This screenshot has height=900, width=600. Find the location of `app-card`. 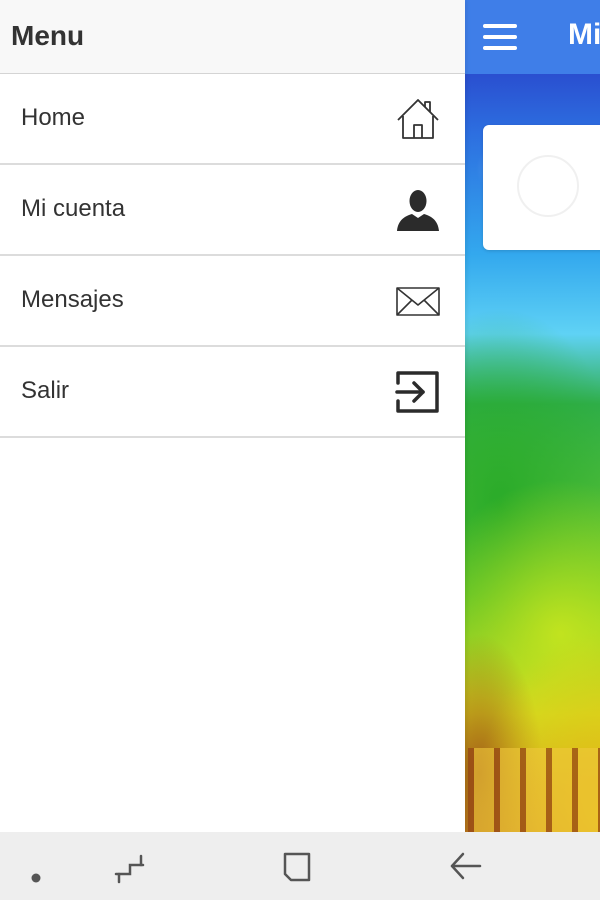

app-card is located at coordinates (541, 187).